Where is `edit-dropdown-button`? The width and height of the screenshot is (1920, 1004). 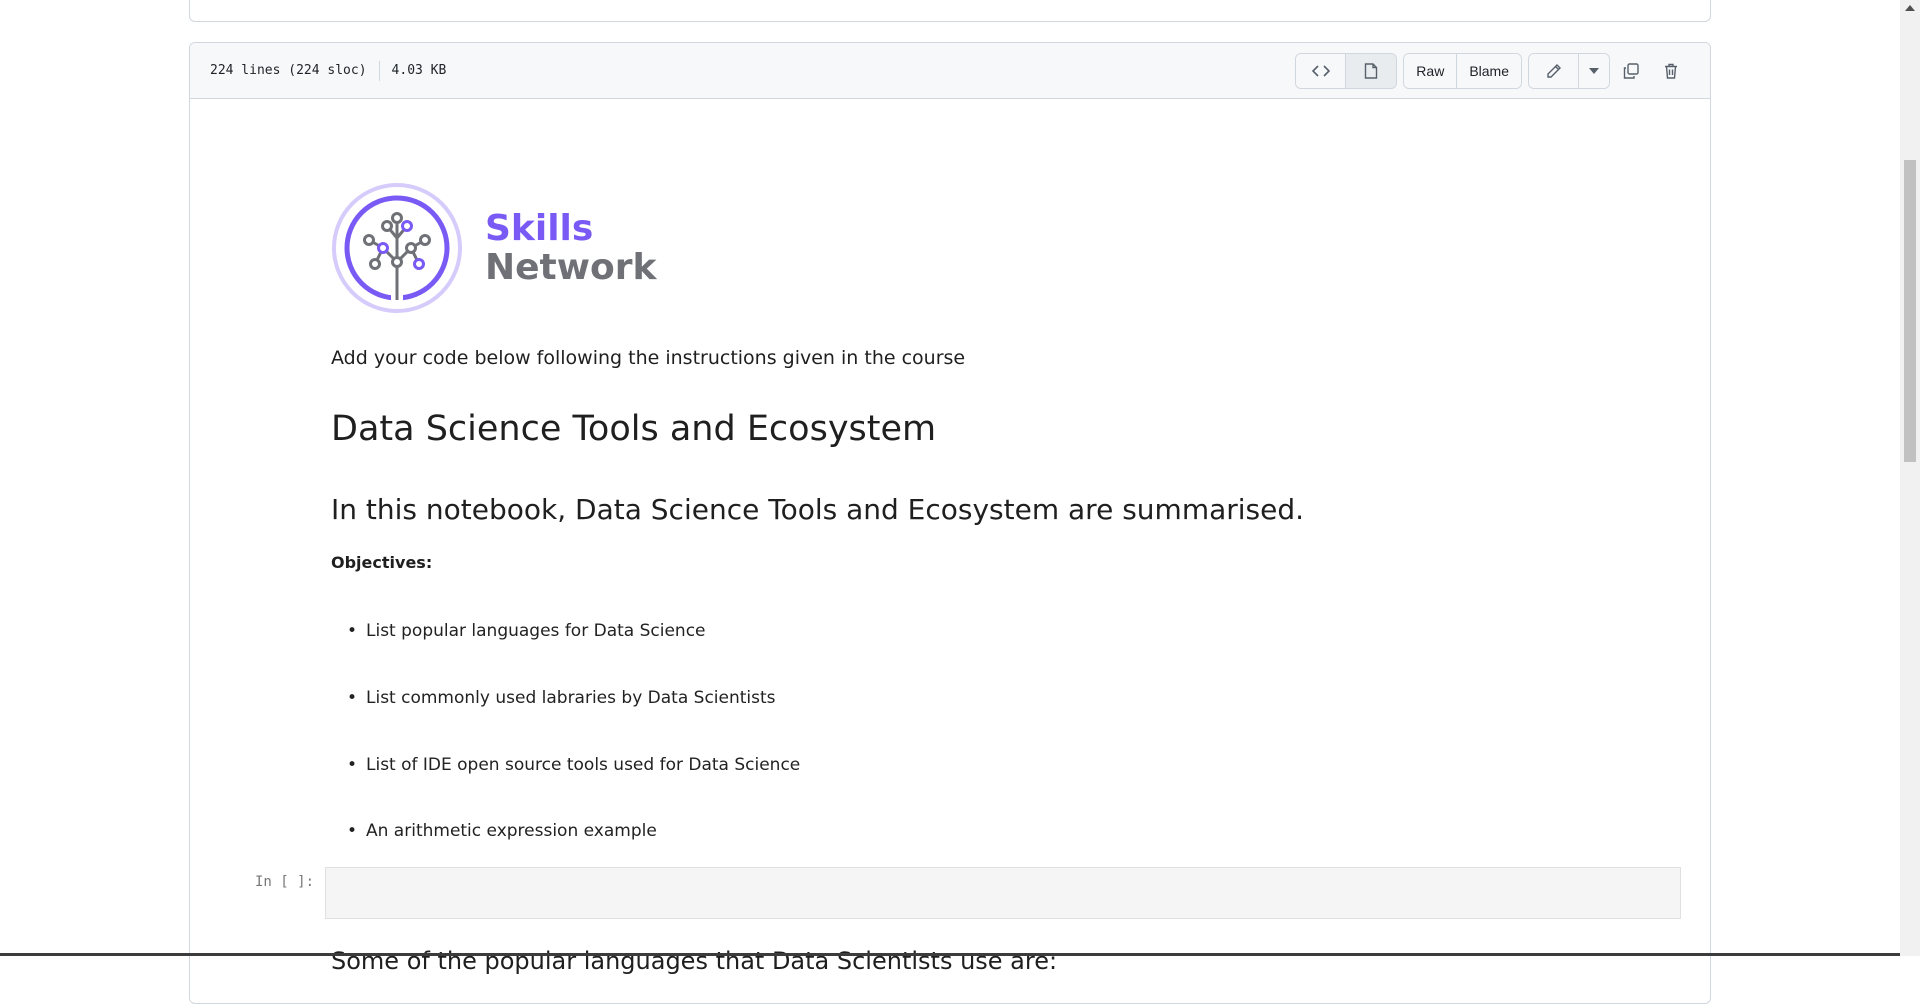
edit-dropdown-button is located at coordinates (1594, 70).